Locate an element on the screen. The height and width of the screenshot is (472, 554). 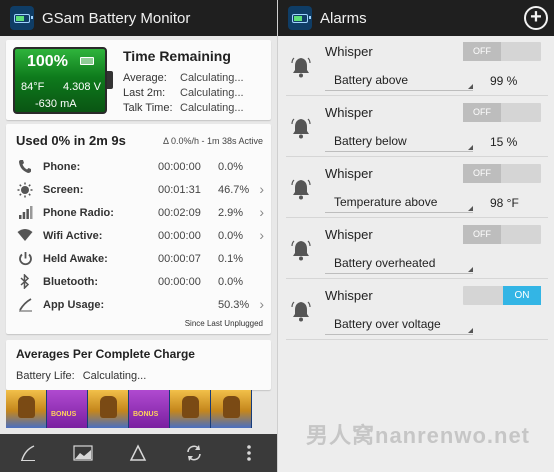
alarm-threshold: 15 % is located at coordinates (503, 142).